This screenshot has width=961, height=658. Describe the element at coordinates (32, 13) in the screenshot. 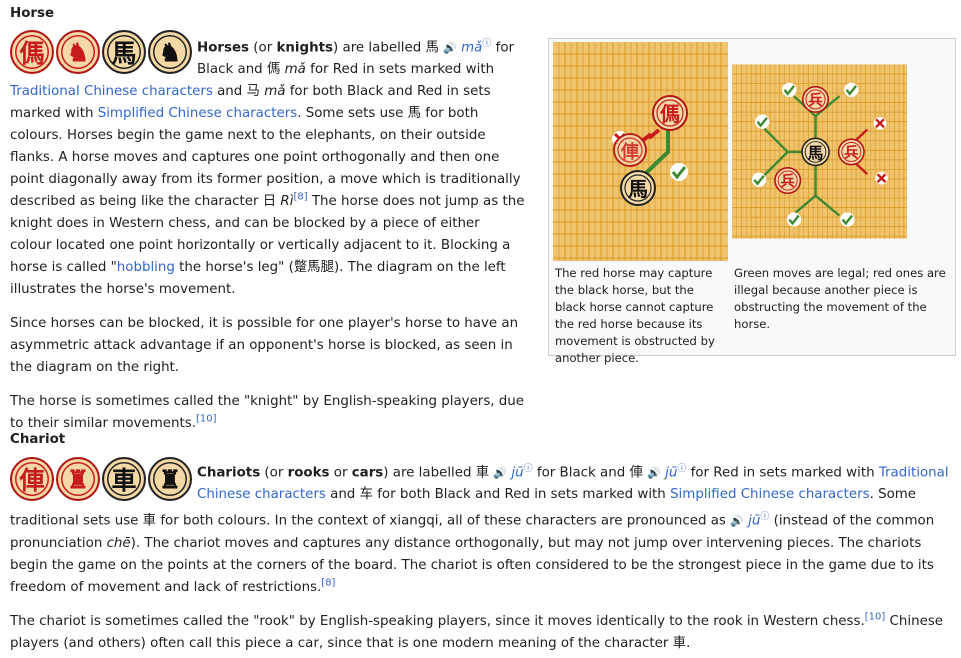

I see `horse-heading: Horse` at that location.